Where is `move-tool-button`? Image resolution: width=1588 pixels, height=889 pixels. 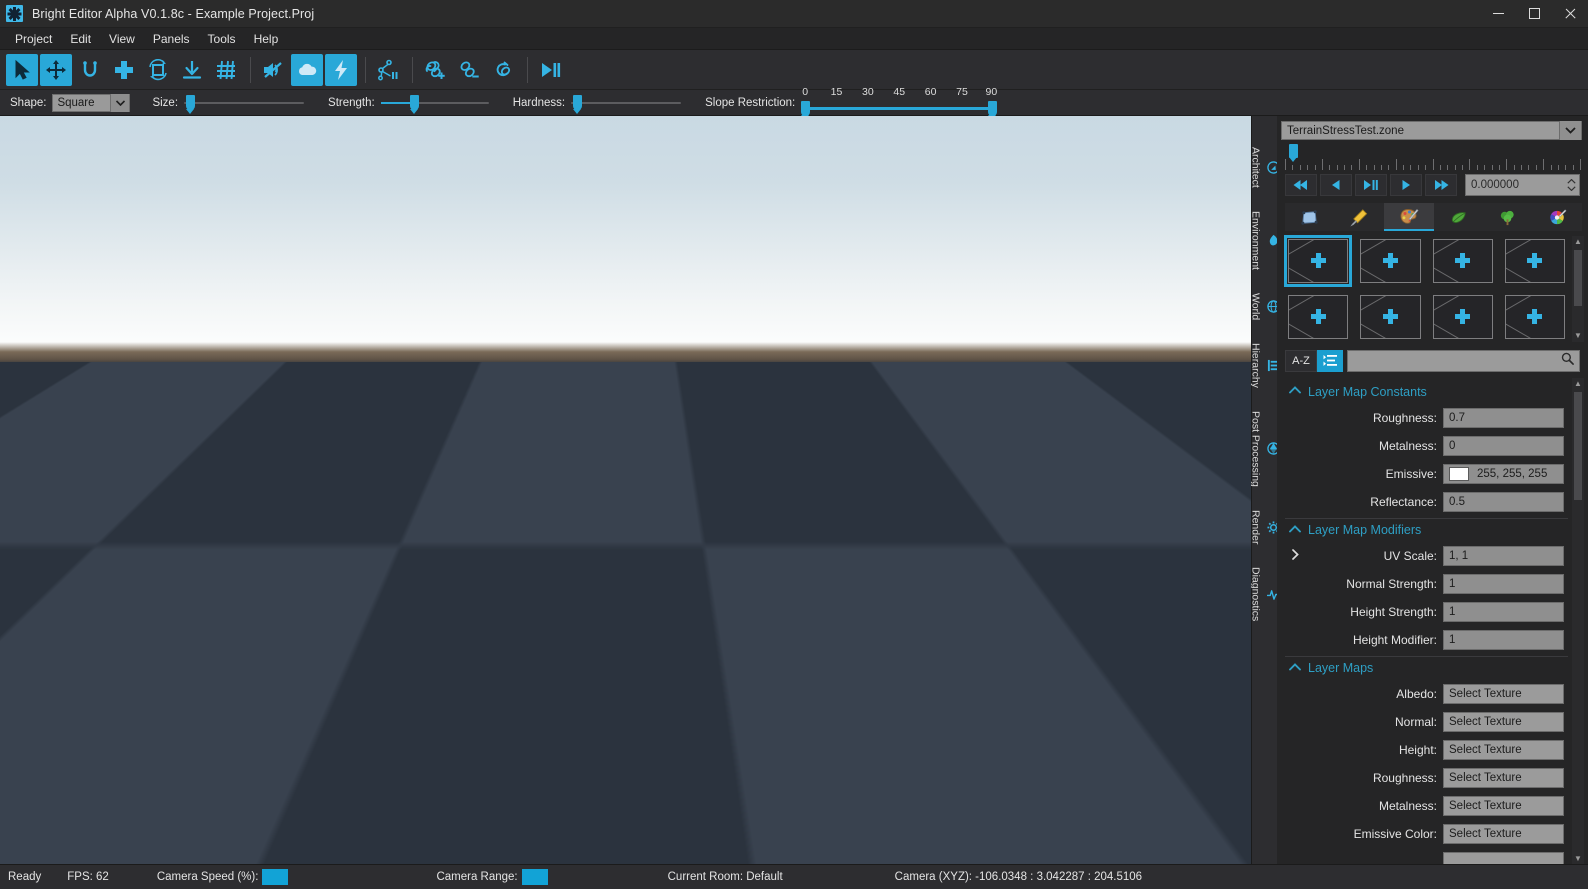 move-tool-button is located at coordinates (56, 69).